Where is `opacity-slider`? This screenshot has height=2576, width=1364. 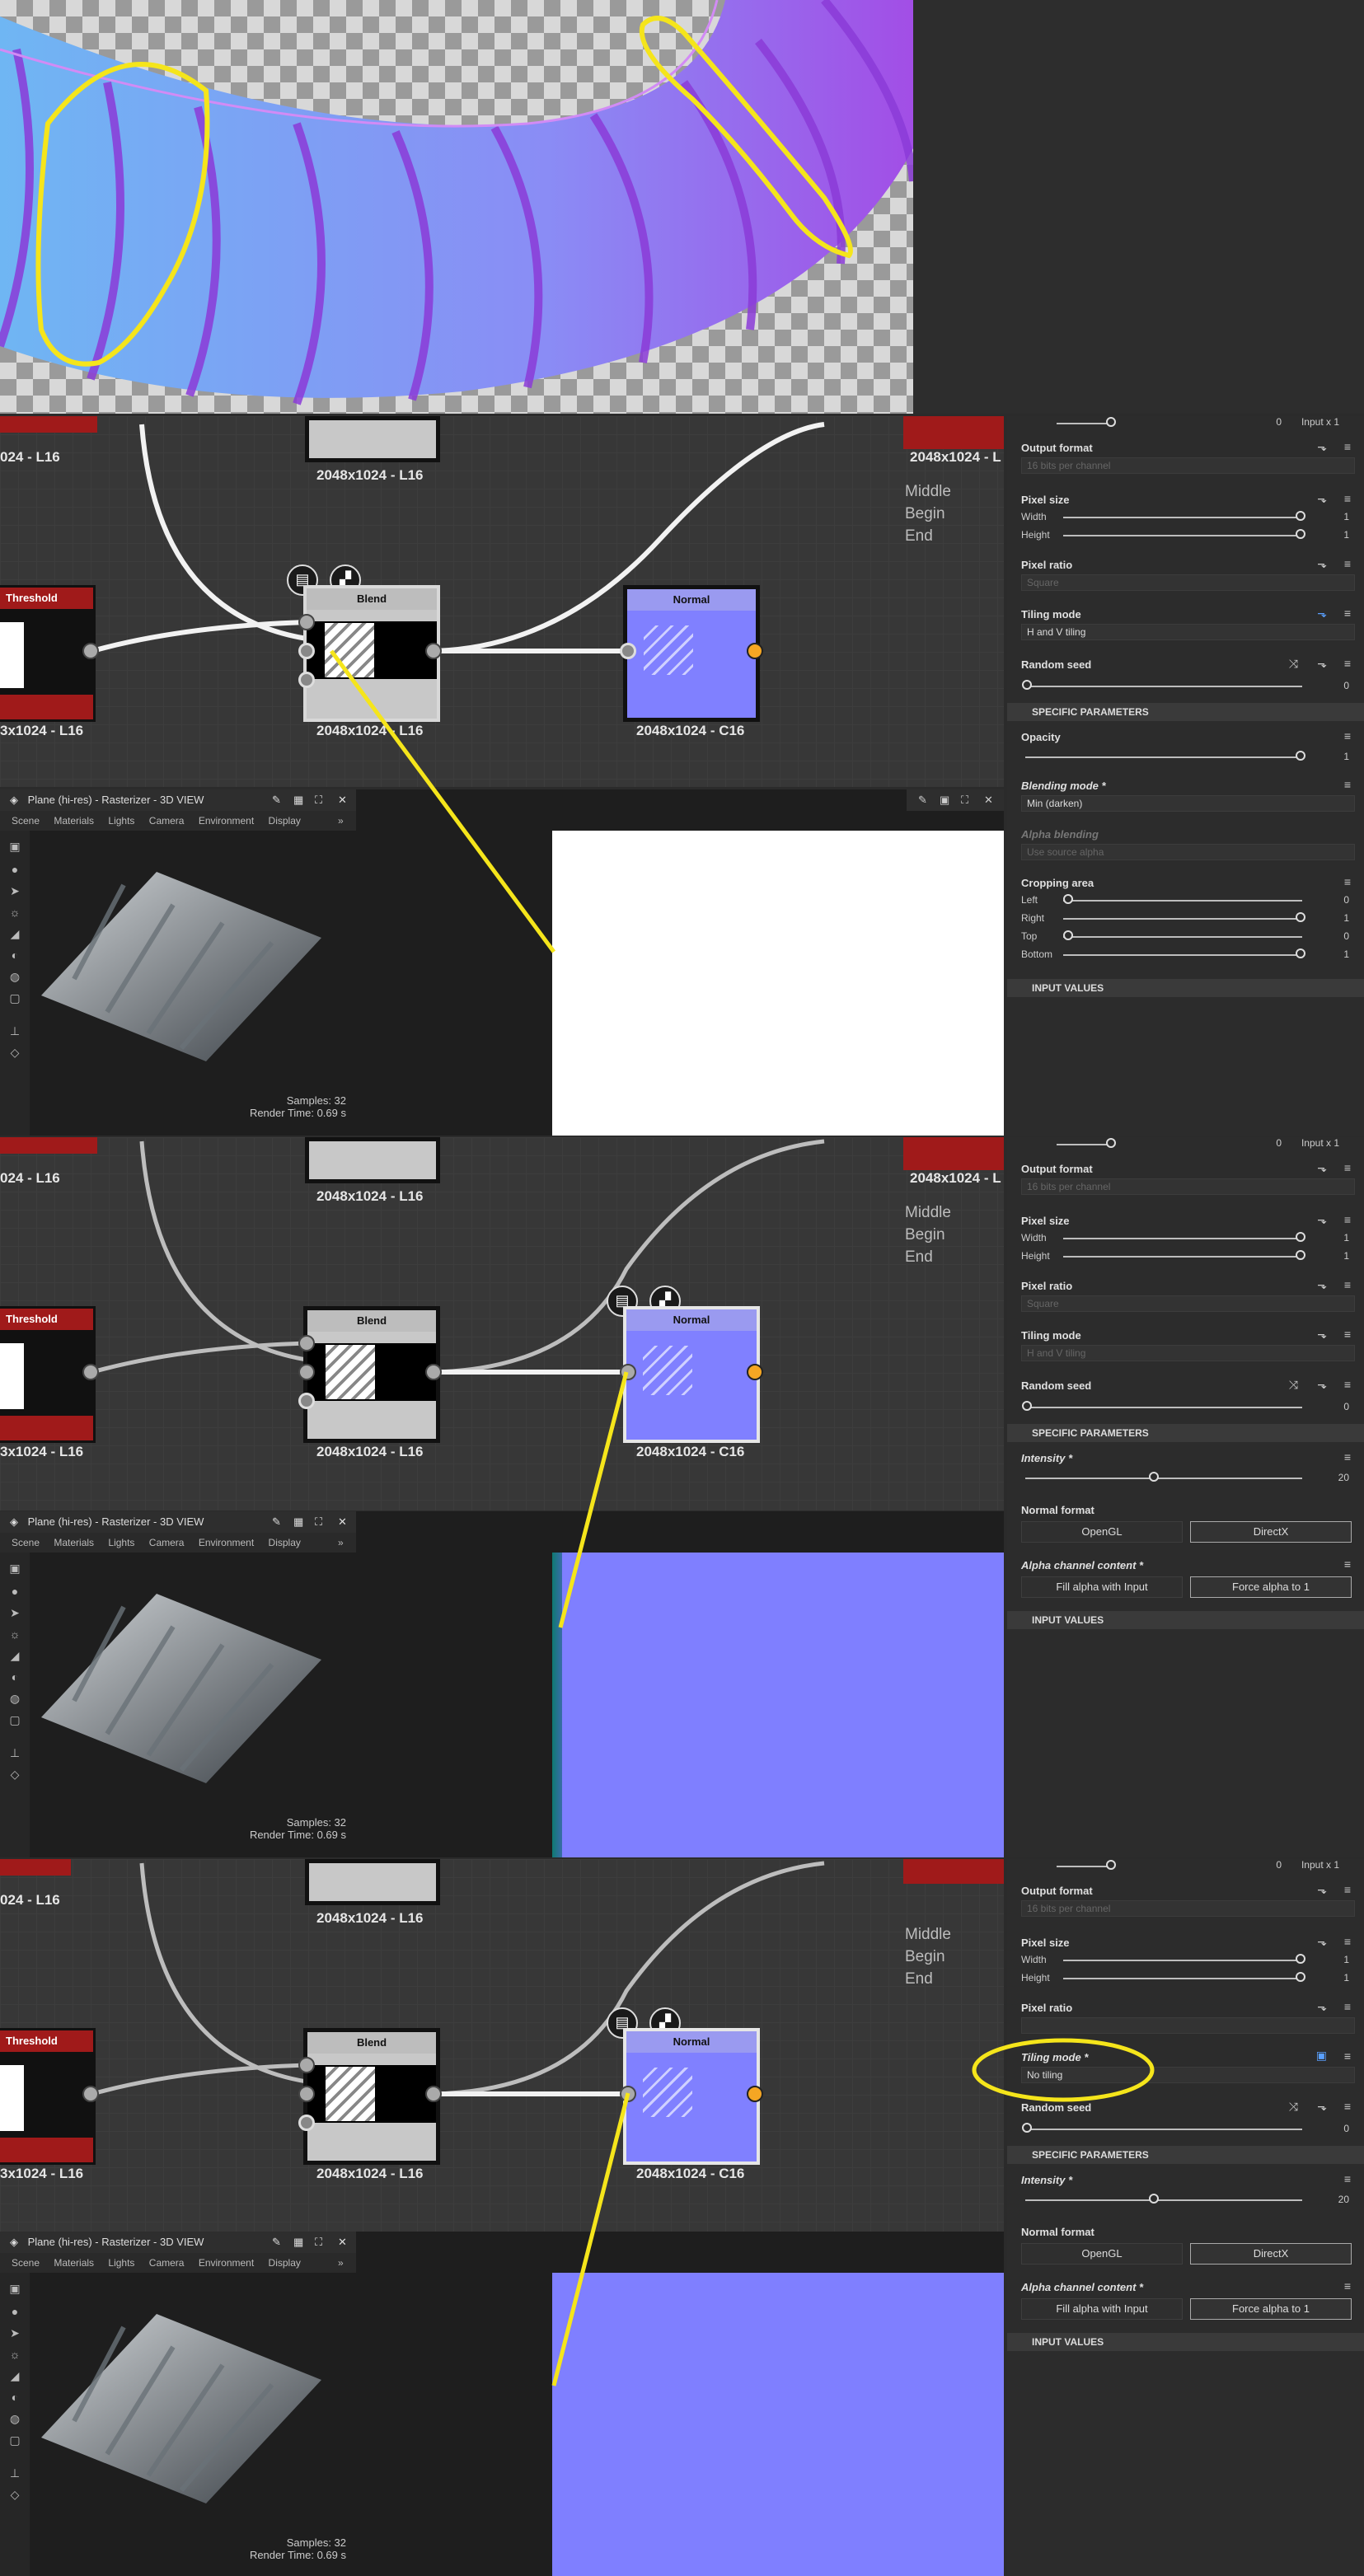
opacity-slider is located at coordinates (1165, 756).